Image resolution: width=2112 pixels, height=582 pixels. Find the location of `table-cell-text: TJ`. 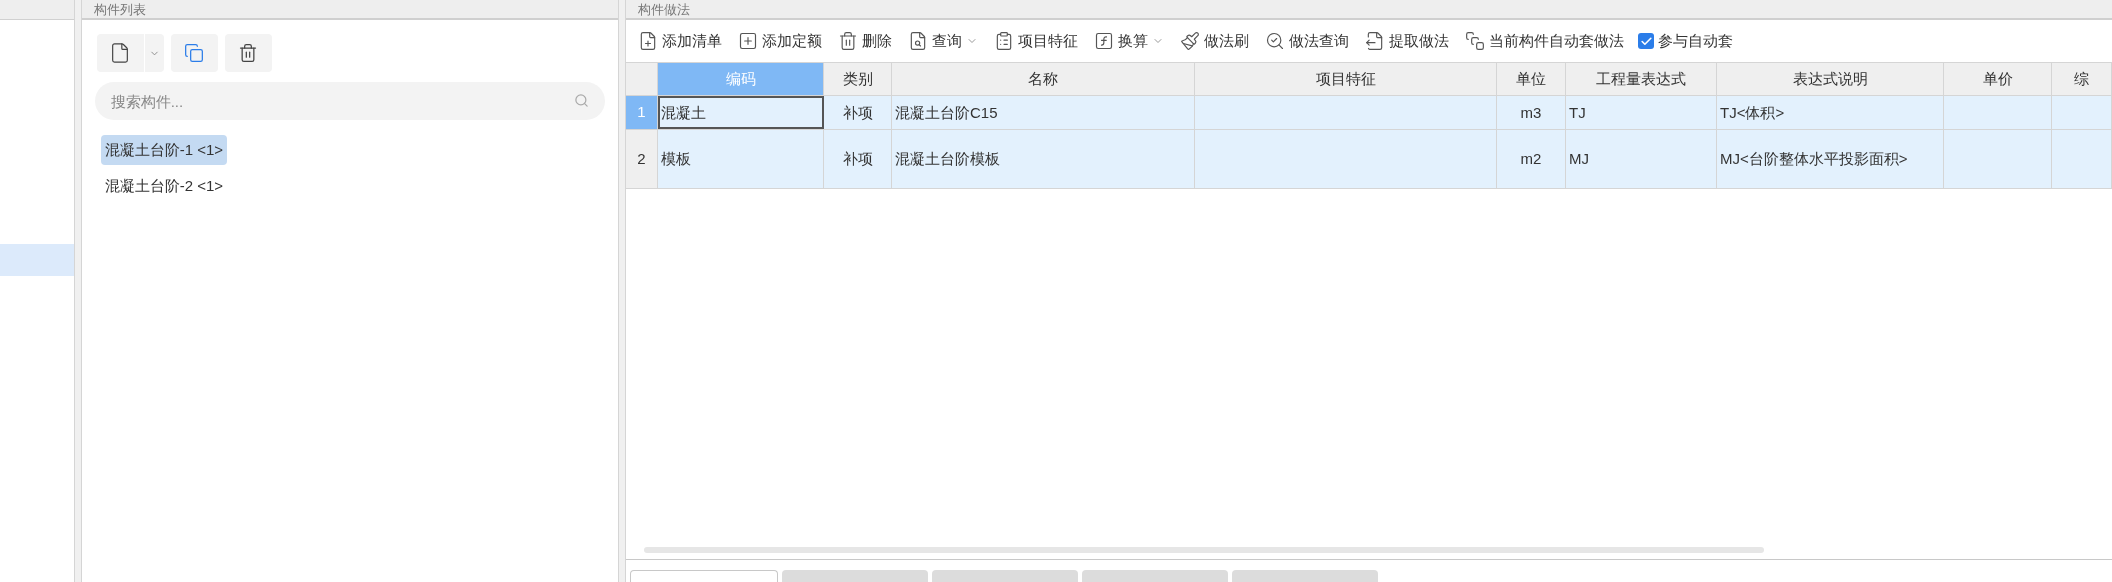

table-cell-text: TJ is located at coordinates (1577, 112).